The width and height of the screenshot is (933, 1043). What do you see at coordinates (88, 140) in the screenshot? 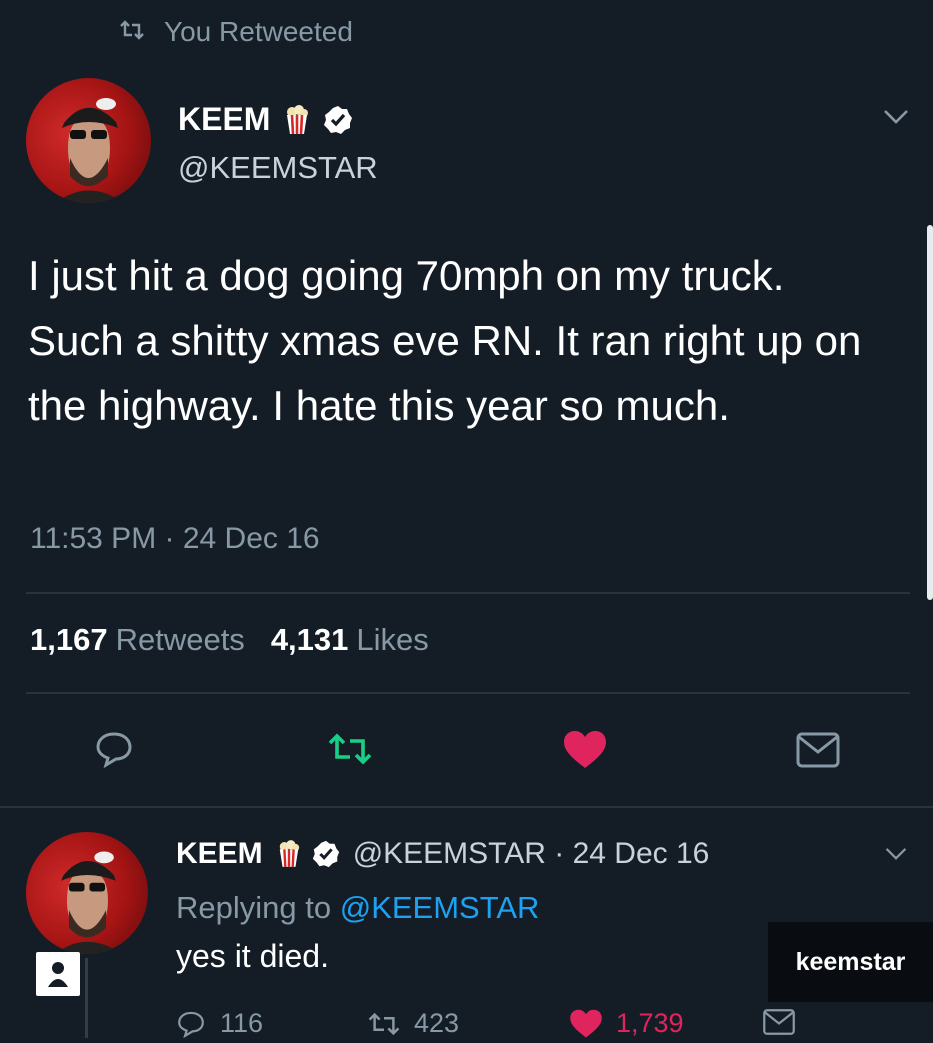
I see `author-avatar` at bounding box center [88, 140].